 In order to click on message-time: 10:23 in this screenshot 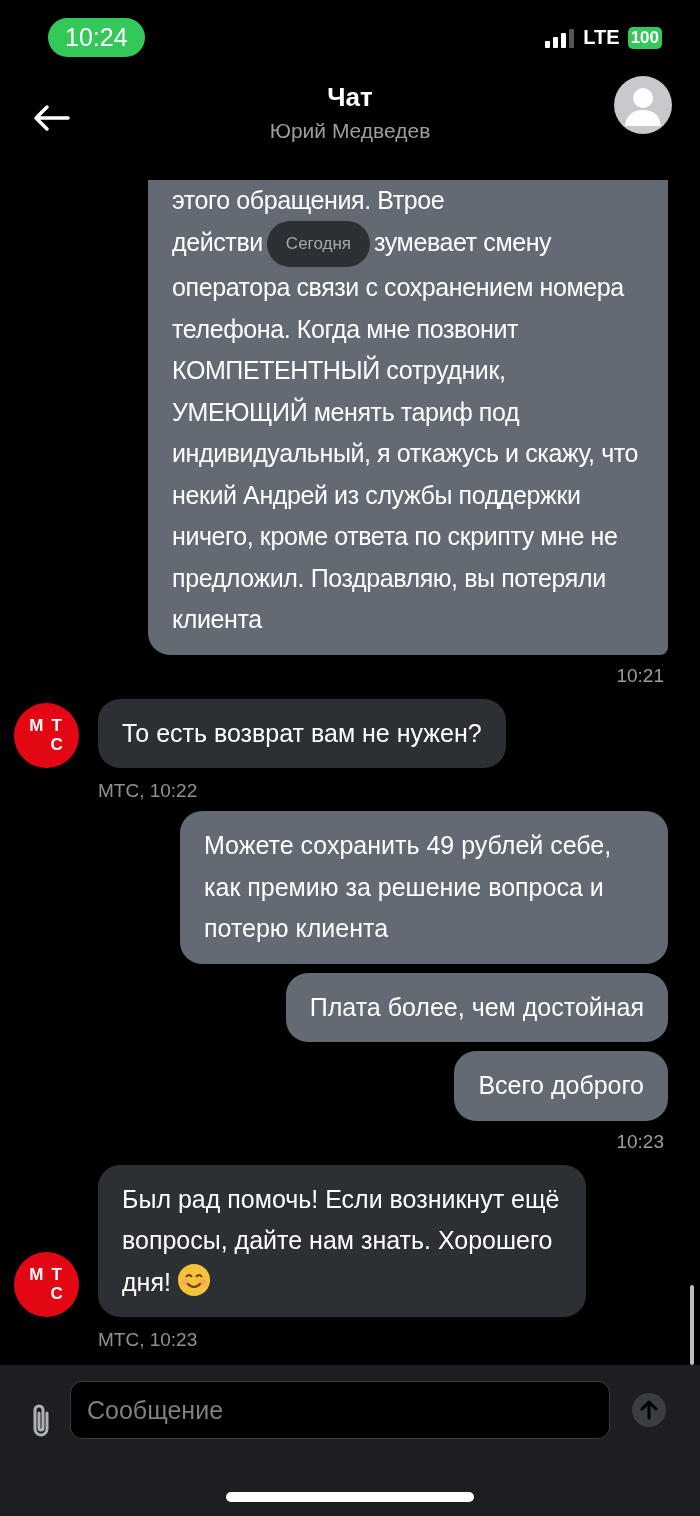, I will do `click(640, 1141)`.